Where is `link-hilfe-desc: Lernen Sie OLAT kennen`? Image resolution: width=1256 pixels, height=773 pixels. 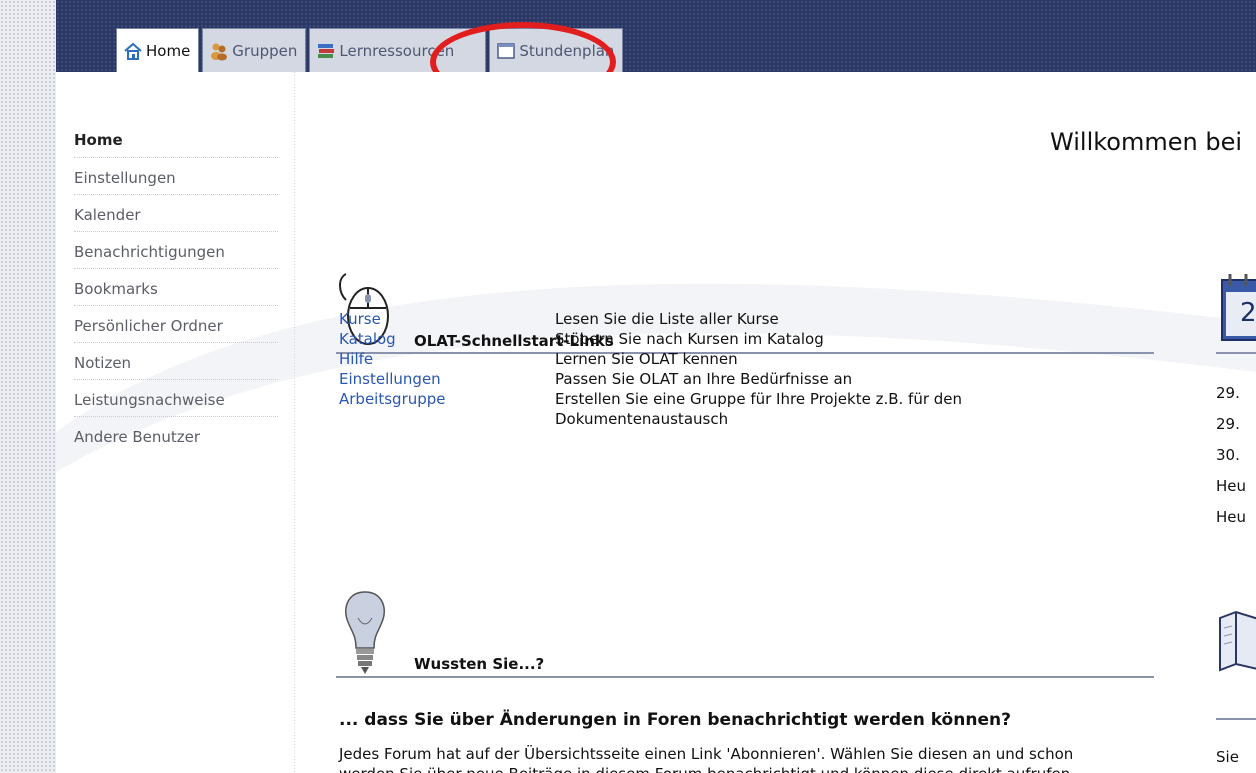 link-hilfe-desc: Lernen Sie OLAT kennen is located at coordinates (646, 359).